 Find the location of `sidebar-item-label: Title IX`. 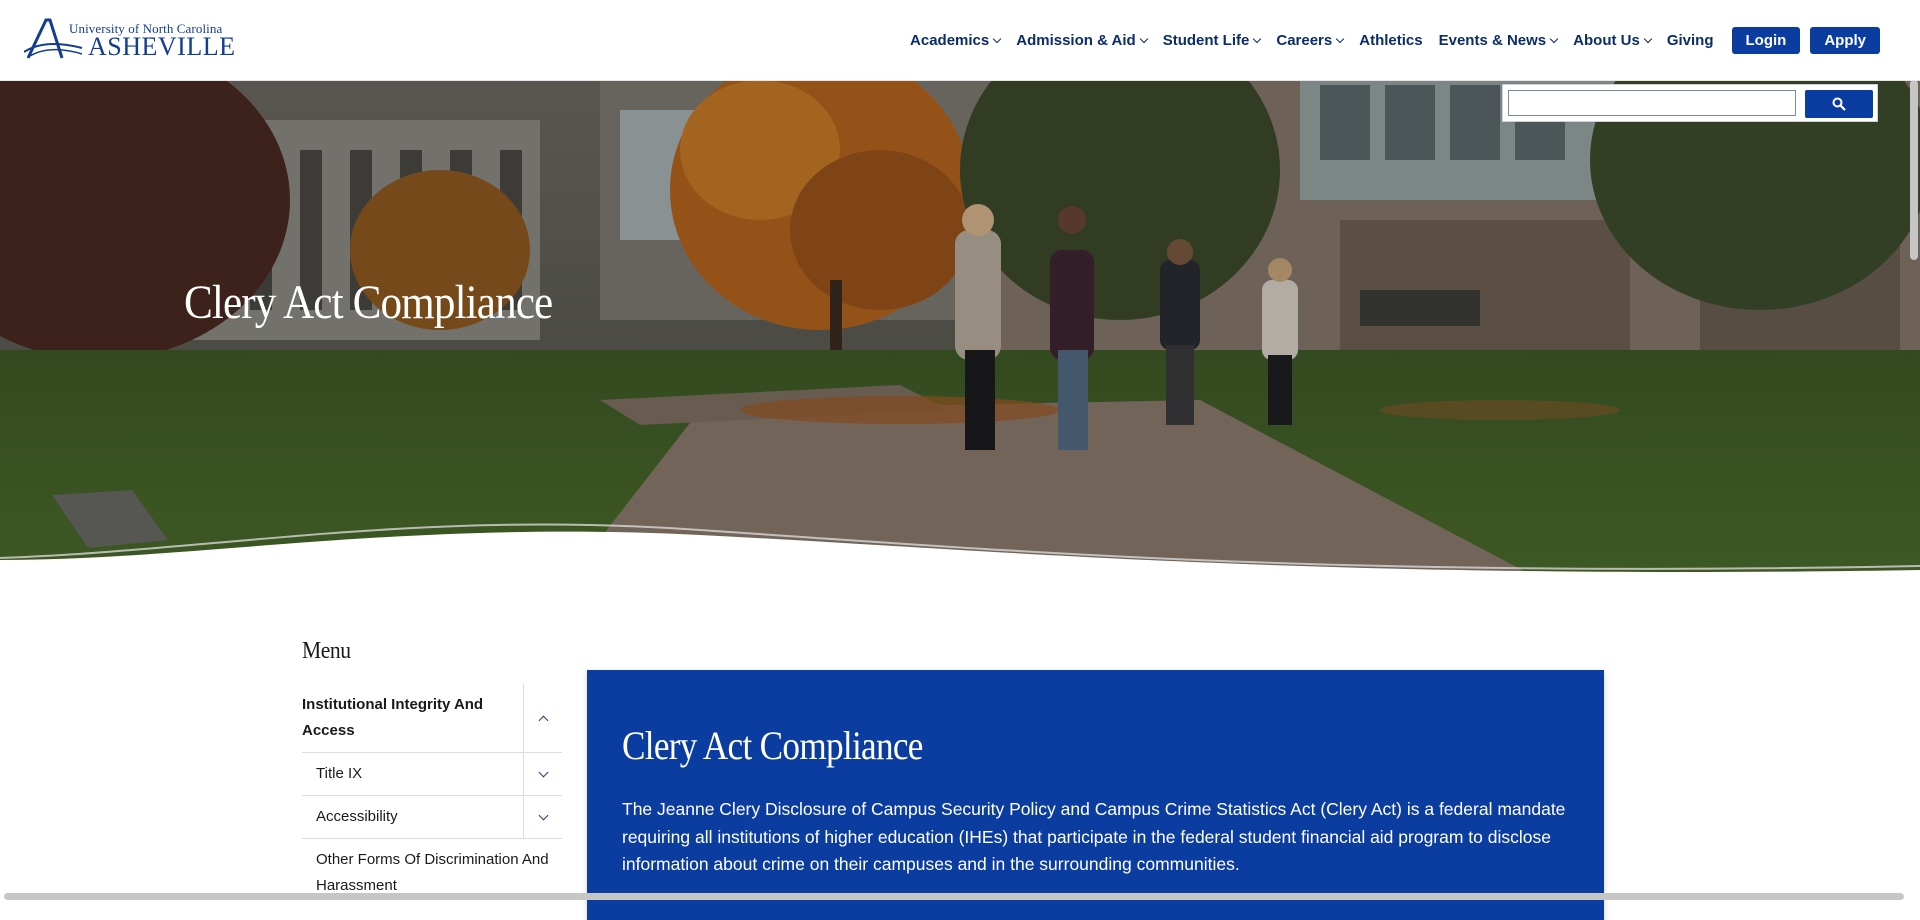

sidebar-item-label: Title IX is located at coordinates (412, 774).